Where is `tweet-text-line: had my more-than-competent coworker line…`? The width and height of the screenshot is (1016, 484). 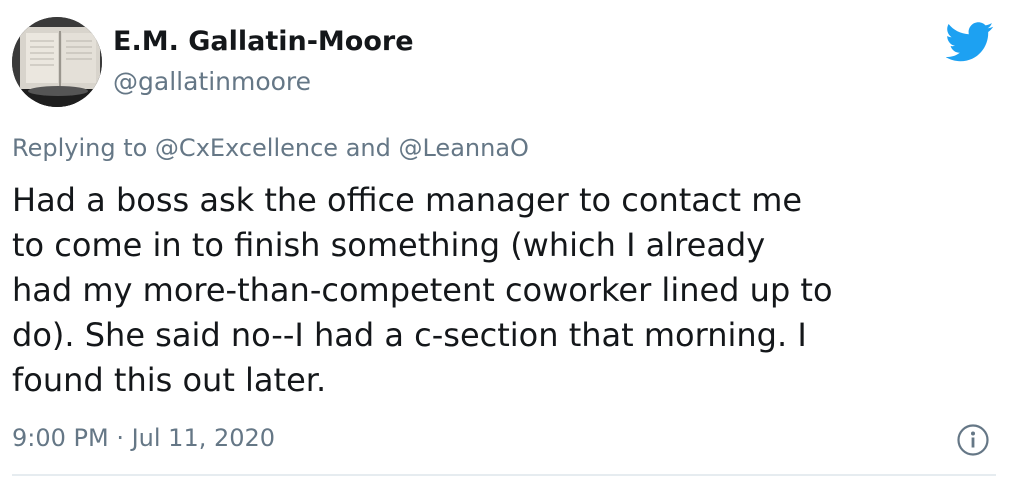 tweet-text-line: had my more-than-competent coworker line… is located at coordinates (422, 290).